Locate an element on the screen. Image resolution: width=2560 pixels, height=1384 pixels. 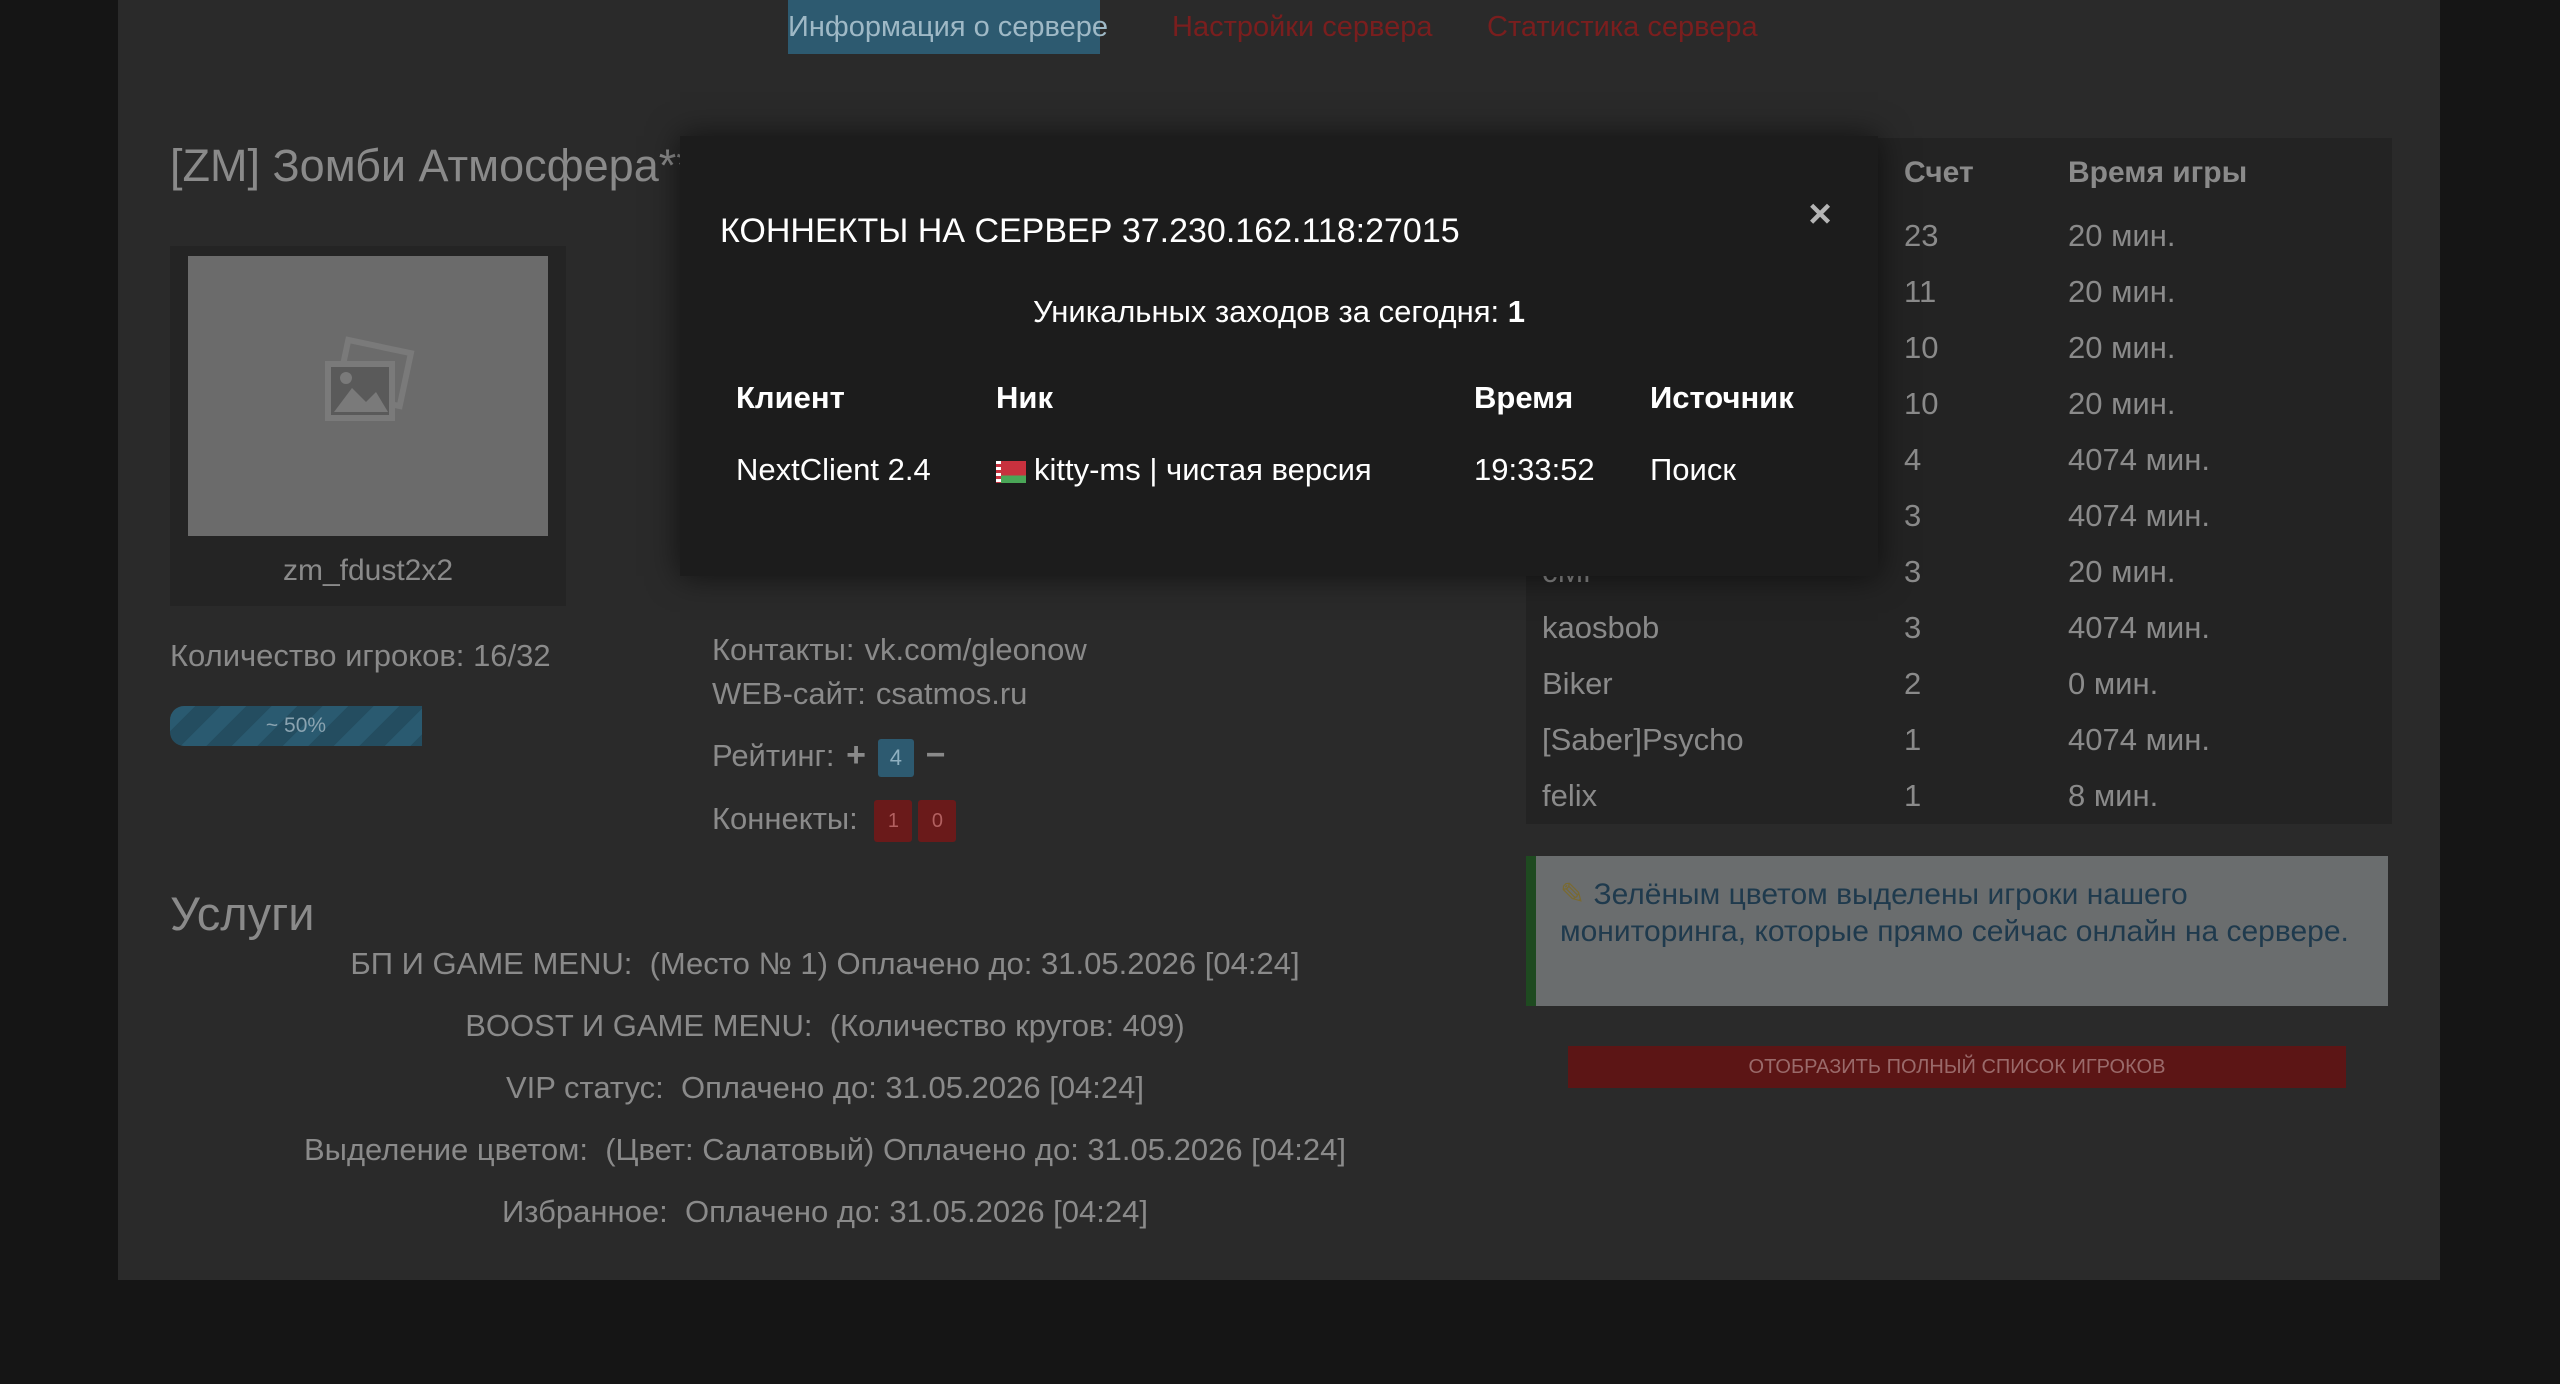
website-link: csatmos.ru is located at coordinates (952, 693).